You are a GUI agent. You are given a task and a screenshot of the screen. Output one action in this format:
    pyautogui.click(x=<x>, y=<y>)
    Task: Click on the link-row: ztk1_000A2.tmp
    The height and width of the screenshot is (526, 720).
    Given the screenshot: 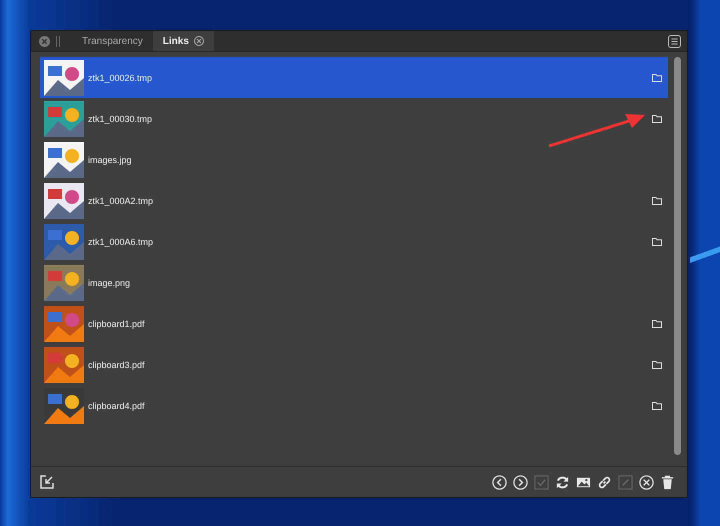 What is the action you would take?
    pyautogui.click(x=354, y=200)
    